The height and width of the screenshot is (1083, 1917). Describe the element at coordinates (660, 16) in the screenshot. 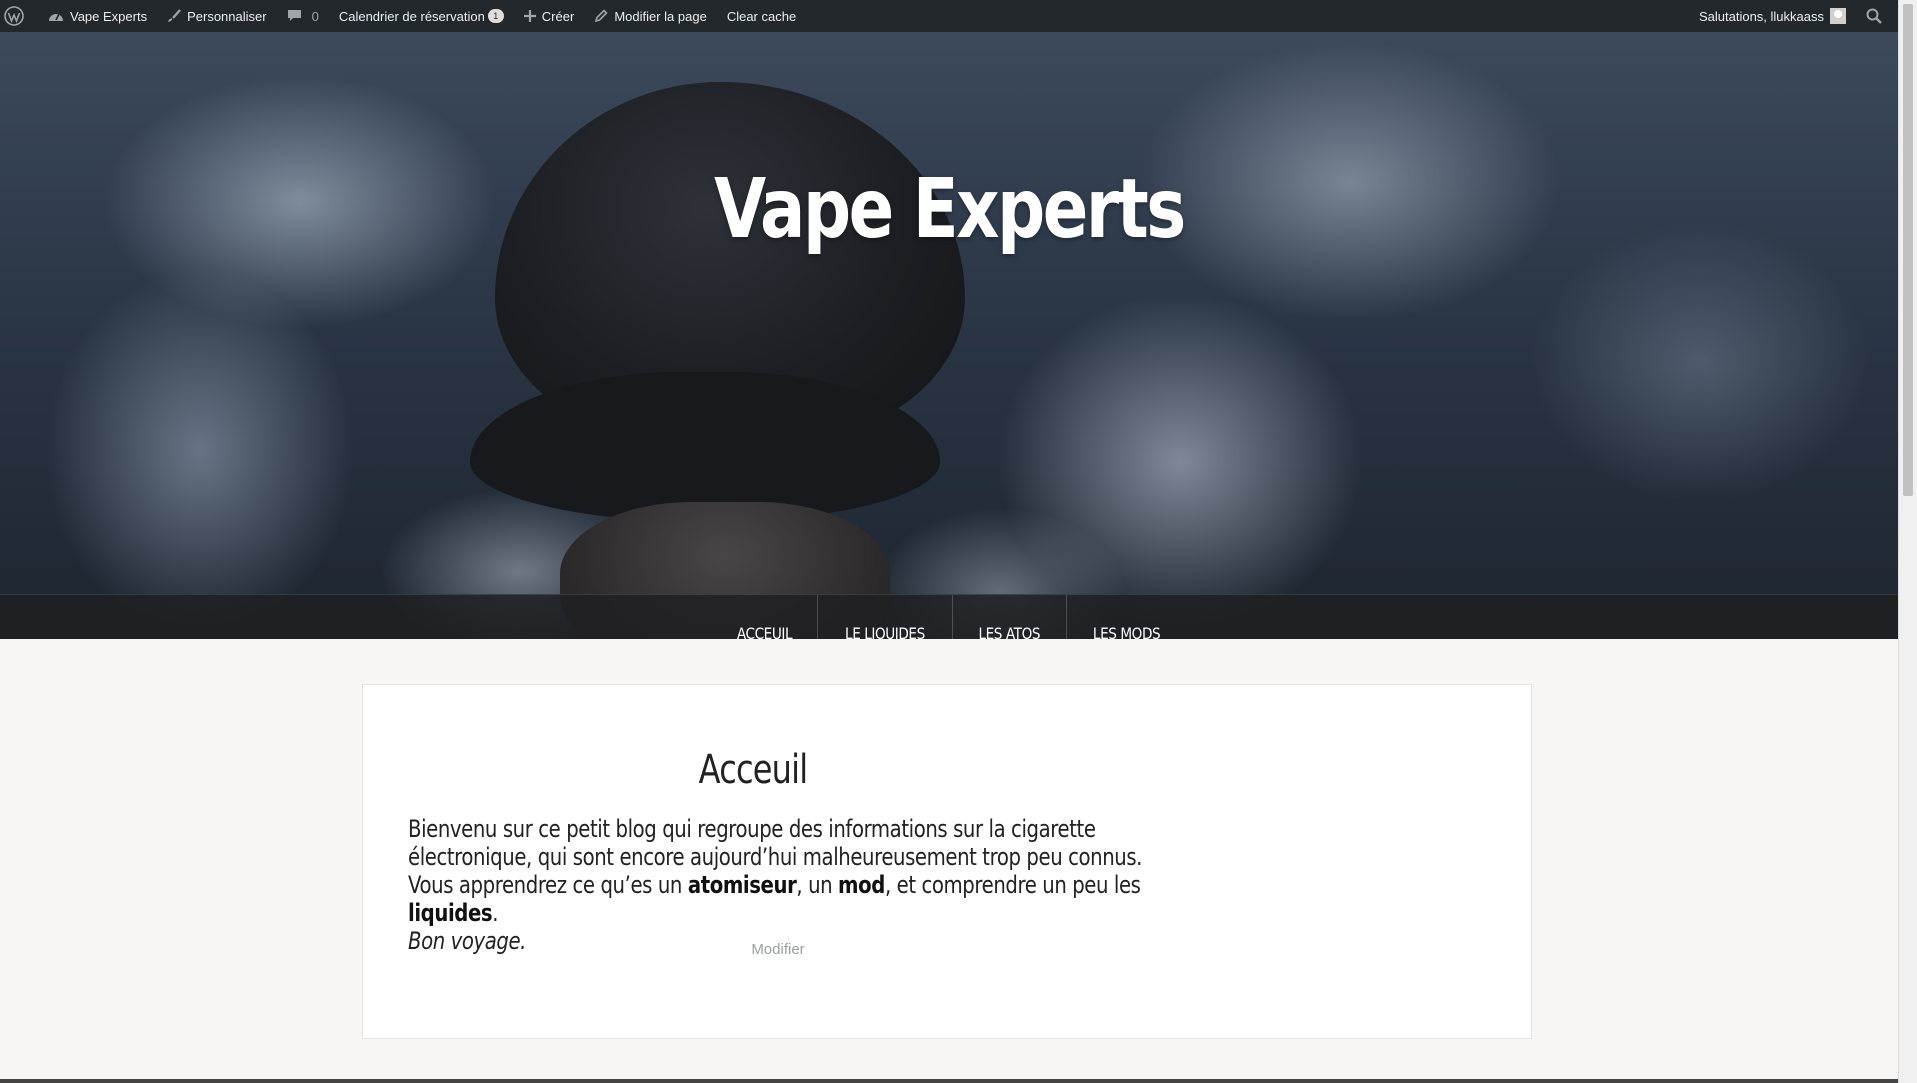

I see `edit-page-label: Modifier la page` at that location.